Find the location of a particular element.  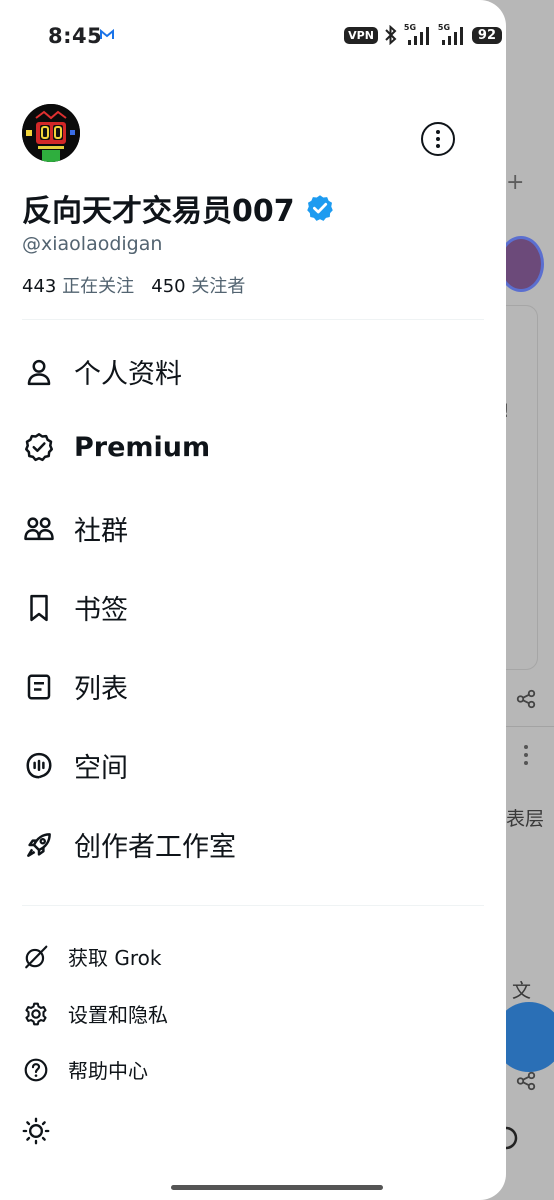

profile-avatar is located at coordinates (51, 133).